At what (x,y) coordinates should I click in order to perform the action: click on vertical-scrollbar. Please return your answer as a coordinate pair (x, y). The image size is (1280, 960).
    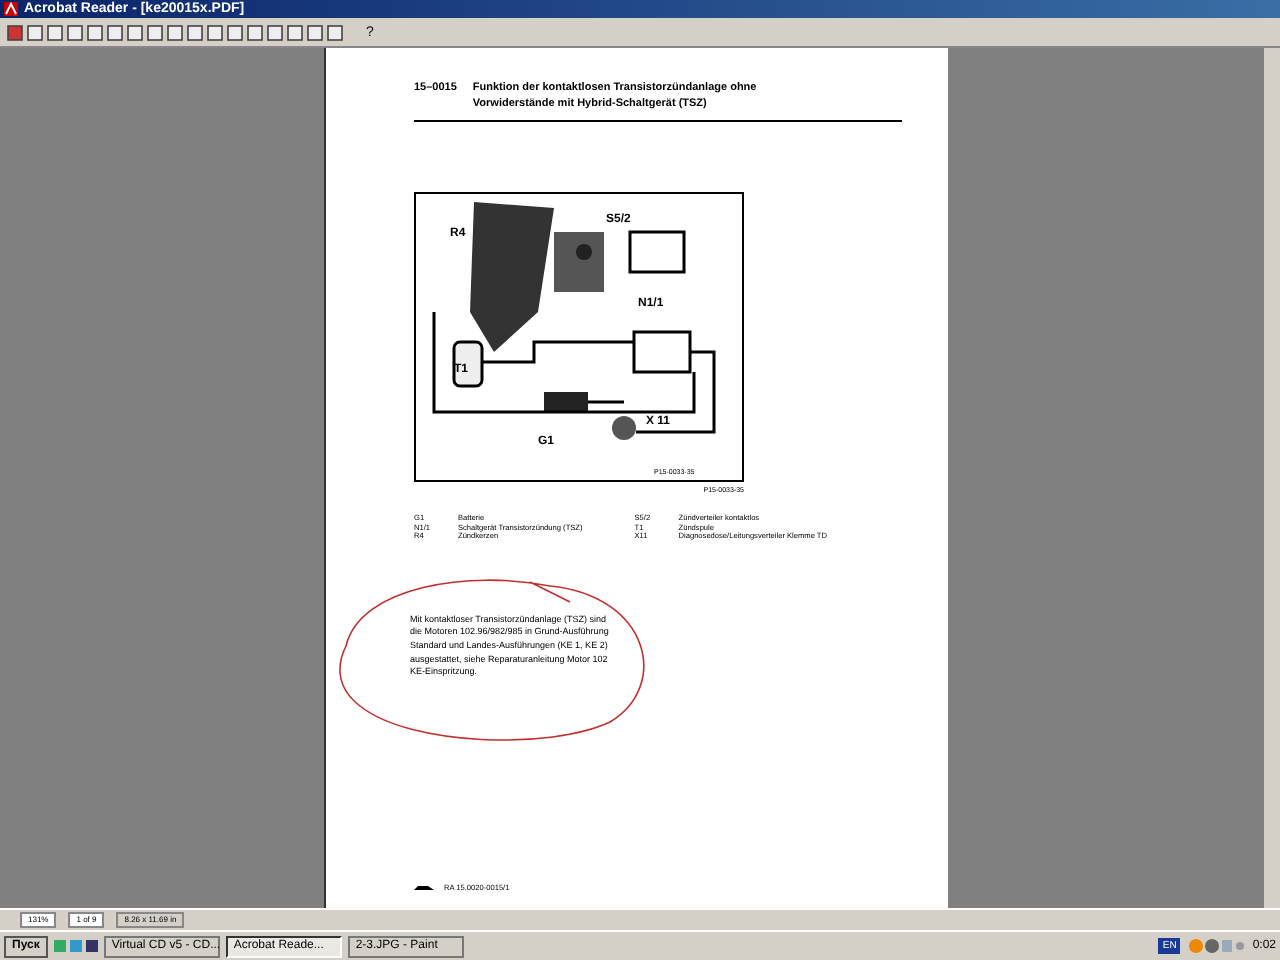
    Looking at the image, I should click on (1272, 478).